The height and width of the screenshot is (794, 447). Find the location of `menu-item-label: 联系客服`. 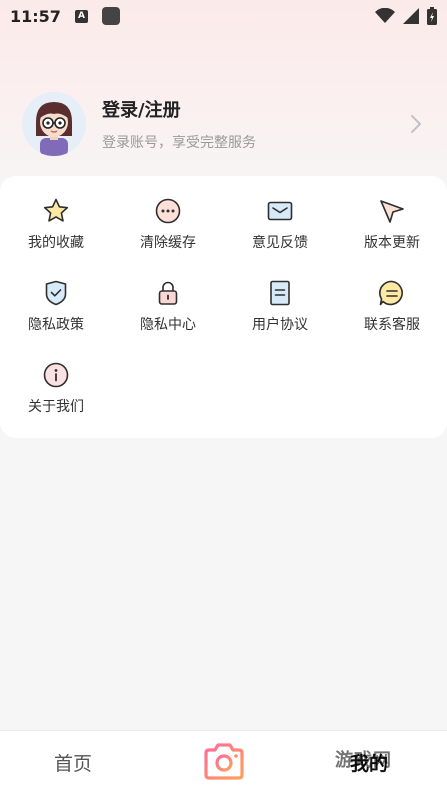

menu-item-label: 联系客服 is located at coordinates (392, 325).